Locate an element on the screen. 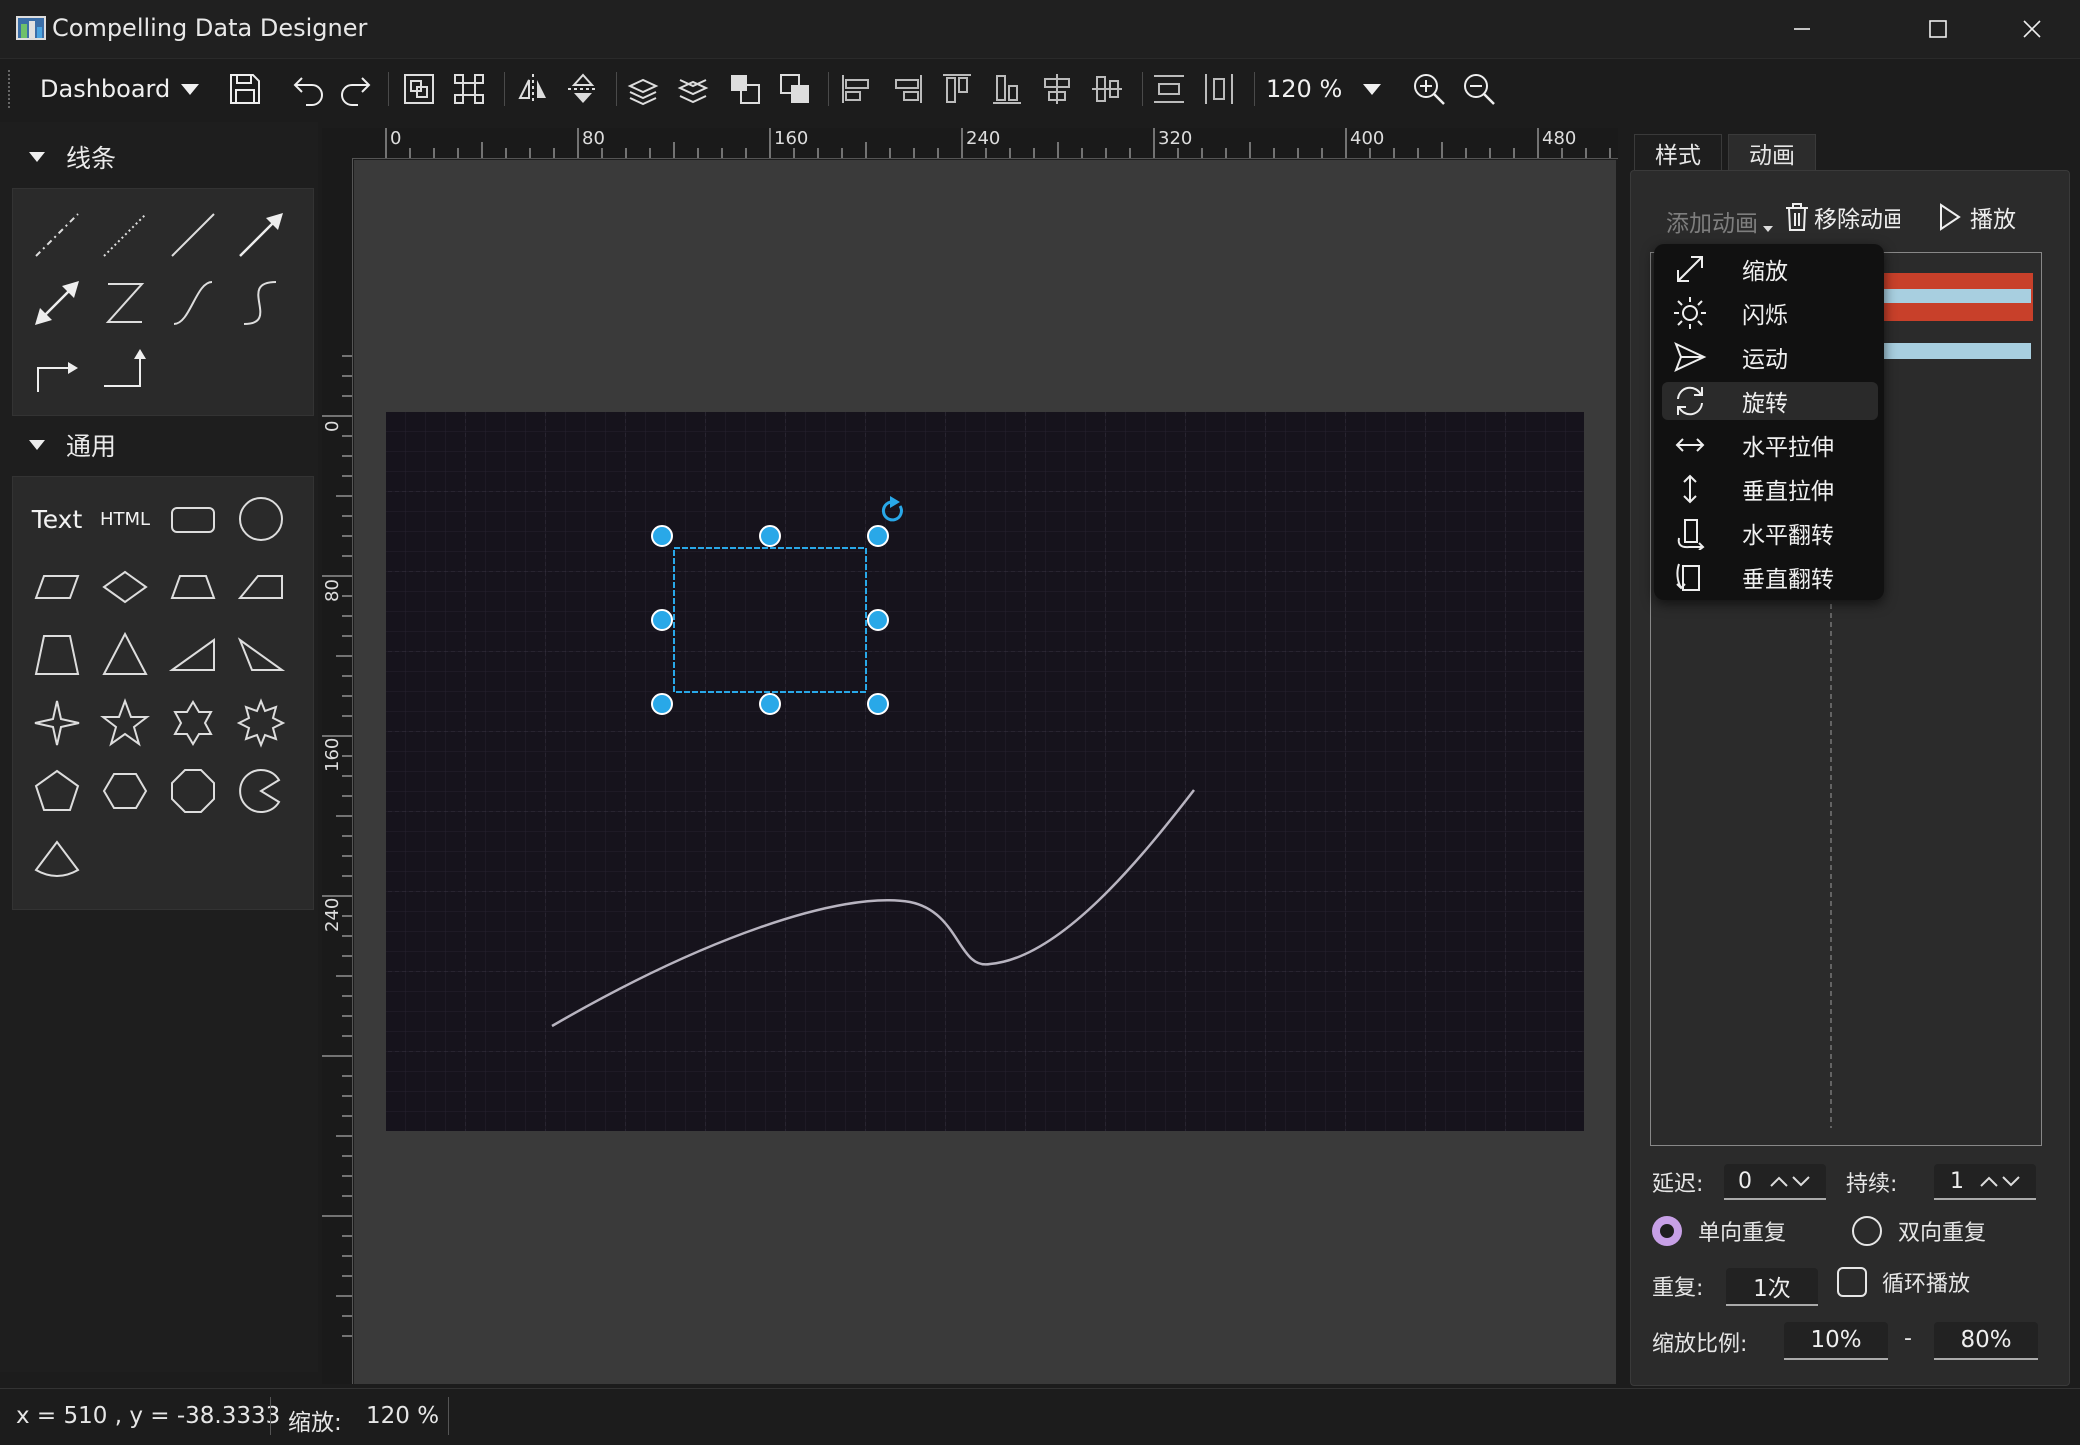 This screenshot has height=1445, width=2080. menu-item-scale: 缩放 is located at coordinates (1770, 269).